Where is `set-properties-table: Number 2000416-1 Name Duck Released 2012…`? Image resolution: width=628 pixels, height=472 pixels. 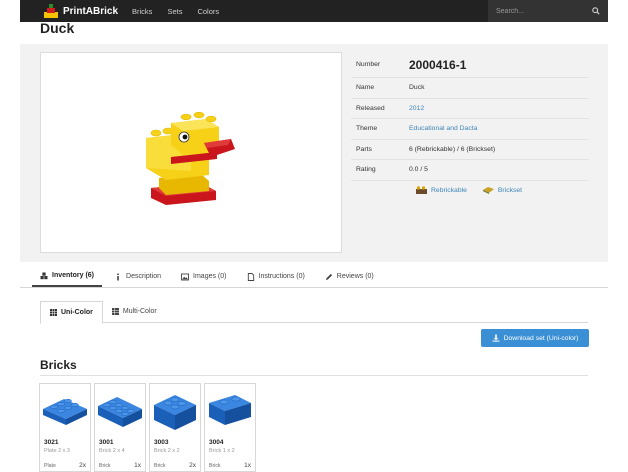 set-properties-table: Number 2000416-1 Name Duck Released 2012… is located at coordinates (470, 116).